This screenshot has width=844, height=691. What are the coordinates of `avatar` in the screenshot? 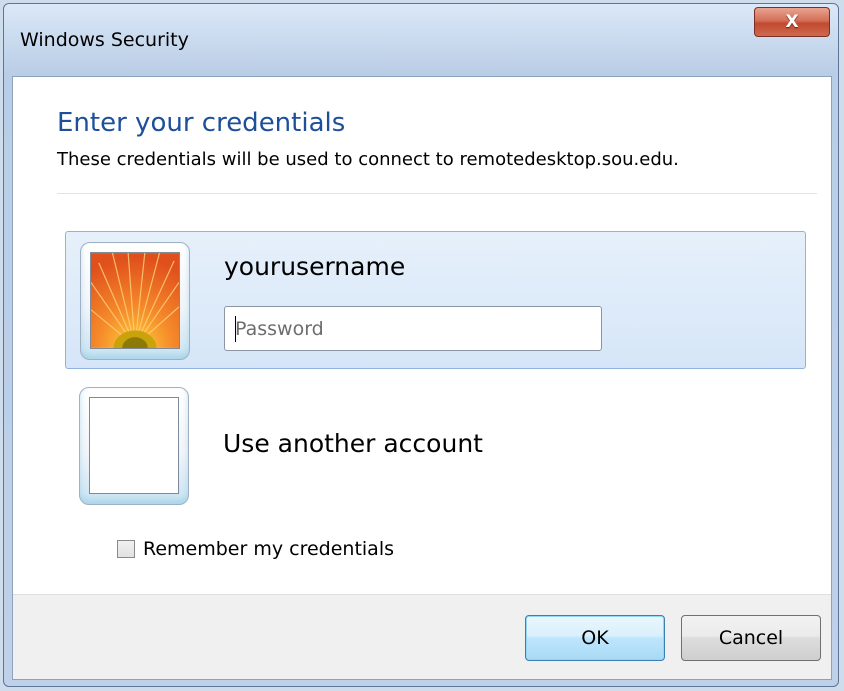 It's located at (135, 300).